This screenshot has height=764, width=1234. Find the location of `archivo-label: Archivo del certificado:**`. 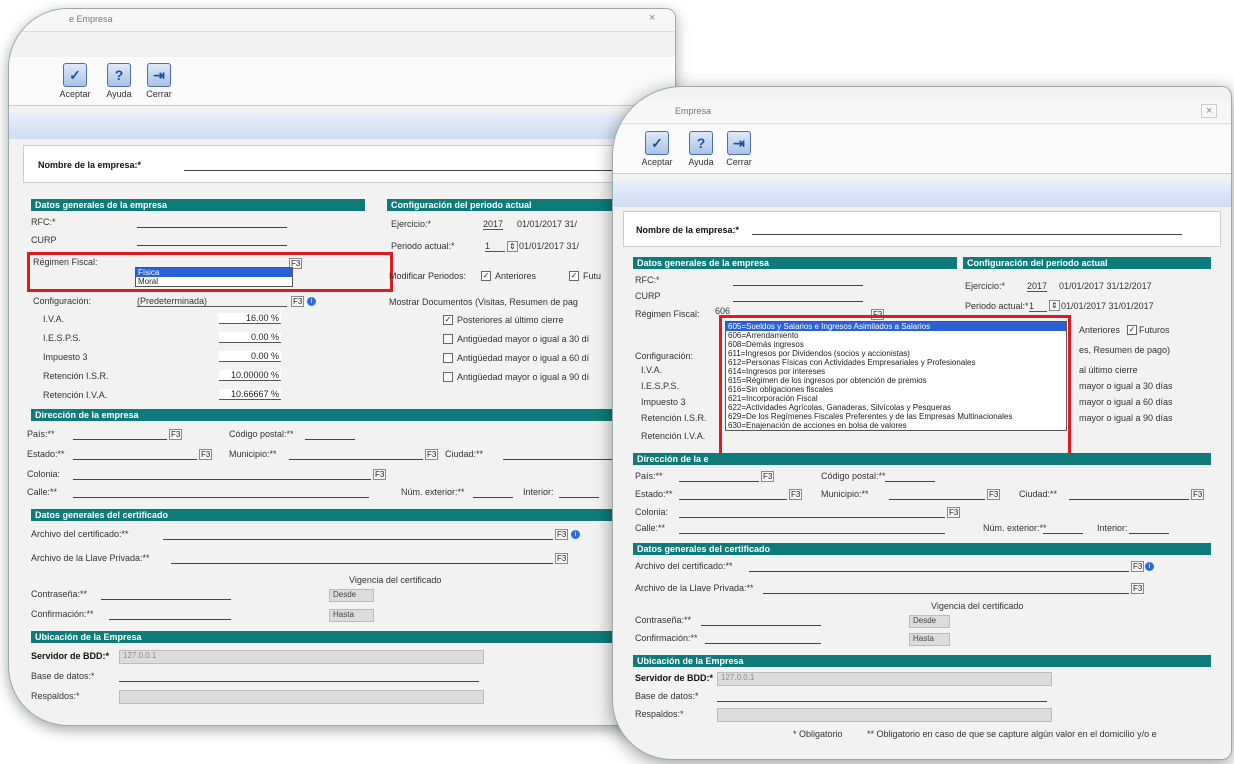

archivo-label: Archivo del certificado:** is located at coordinates (80, 534).